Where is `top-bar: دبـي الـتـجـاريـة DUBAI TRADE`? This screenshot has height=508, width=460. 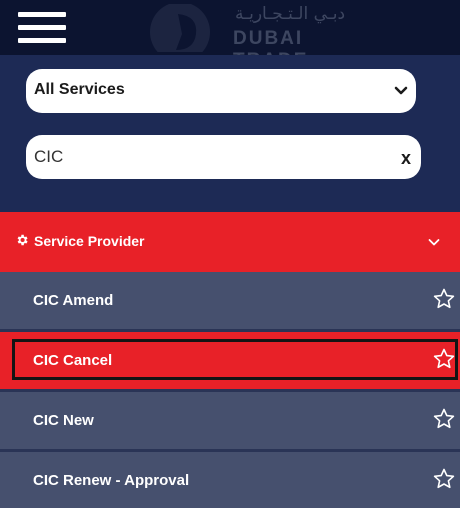
top-bar: دبـي الـتـجـاريـة DUBAI TRADE is located at coordinates (230, 35).